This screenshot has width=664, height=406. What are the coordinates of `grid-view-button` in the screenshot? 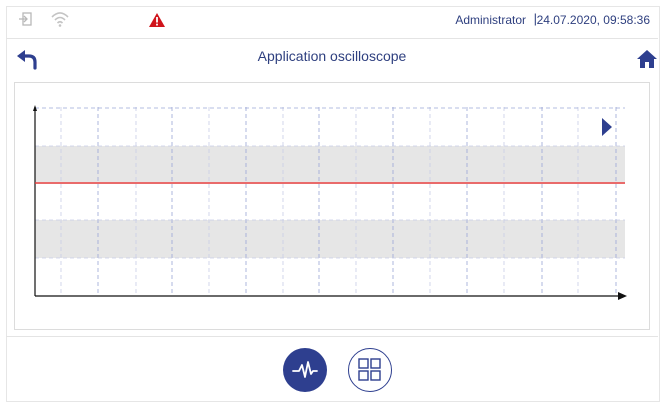 It's located at (370, 370).